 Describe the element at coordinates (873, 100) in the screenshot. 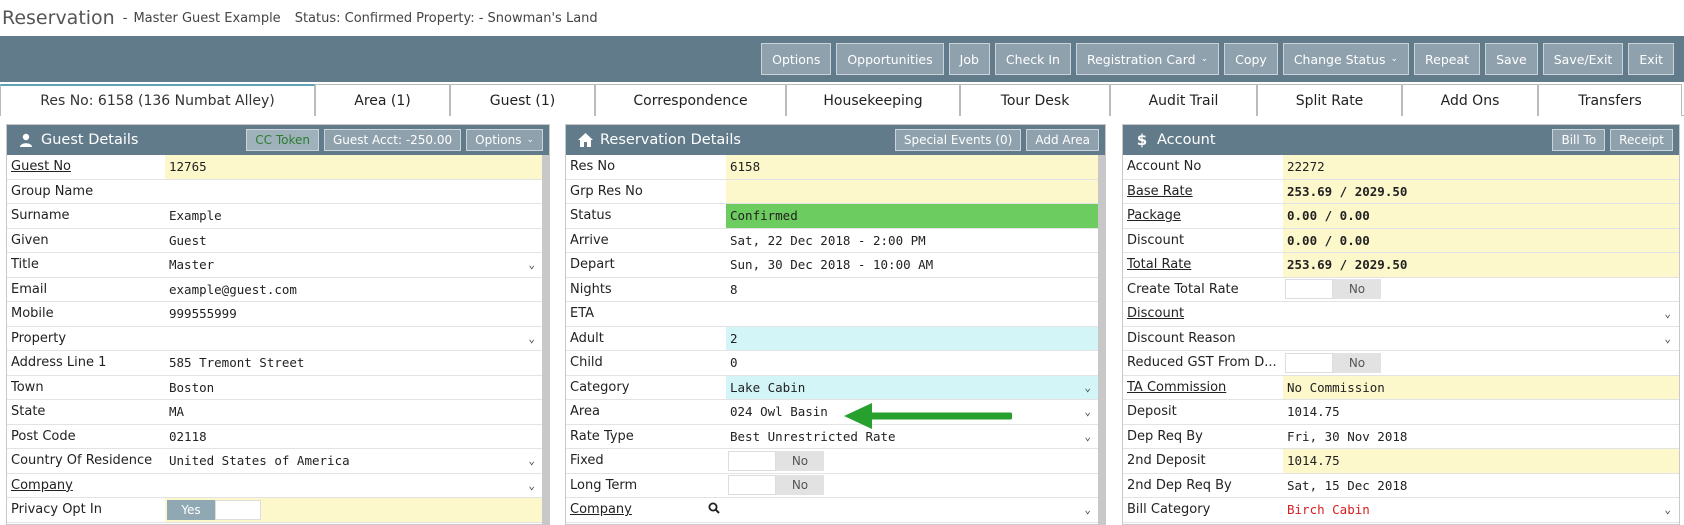

I see `tab-housekeeping: Housekeeping` at that location.